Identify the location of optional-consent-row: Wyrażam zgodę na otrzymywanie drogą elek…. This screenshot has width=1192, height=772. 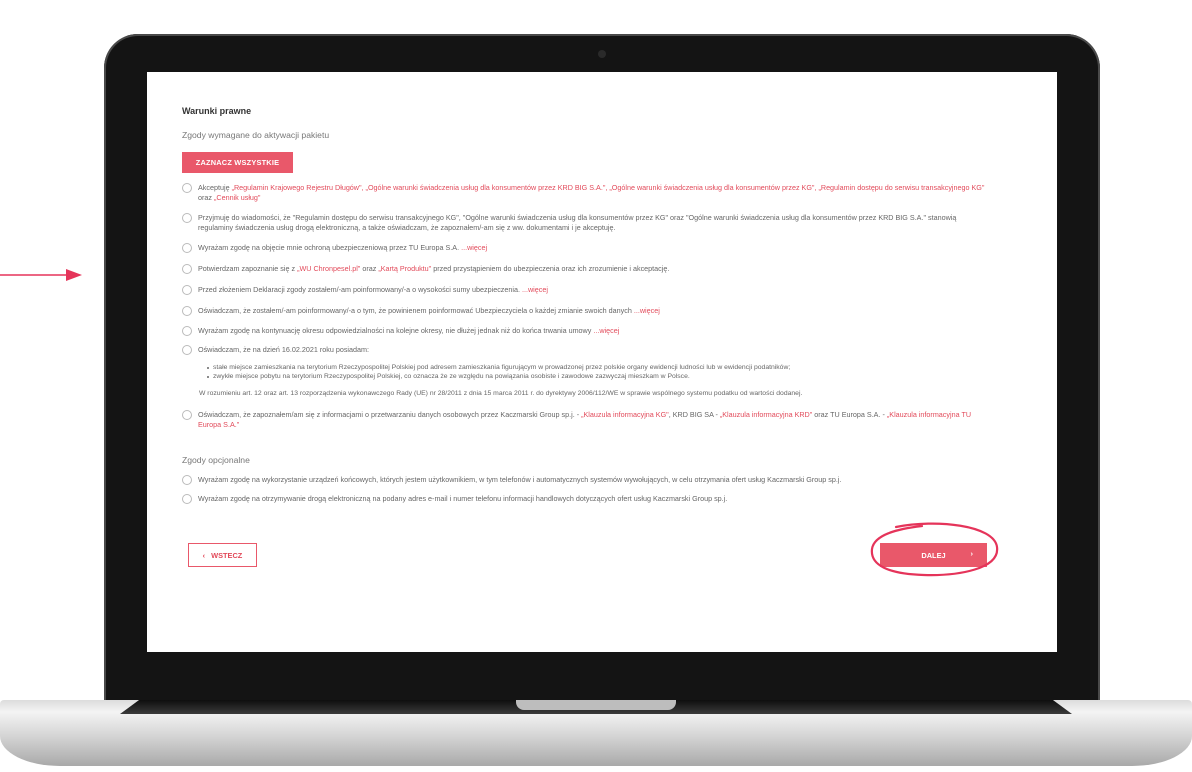
(587, 499).